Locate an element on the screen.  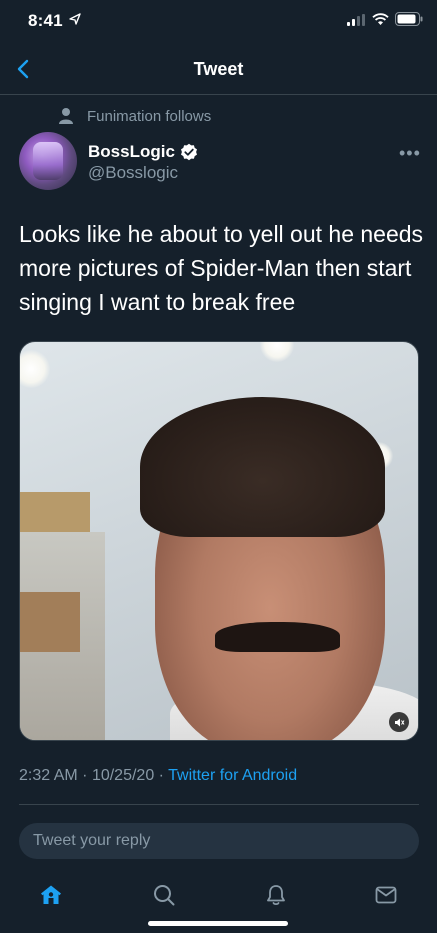
header: Tweet is located at coordinates (218, 69).